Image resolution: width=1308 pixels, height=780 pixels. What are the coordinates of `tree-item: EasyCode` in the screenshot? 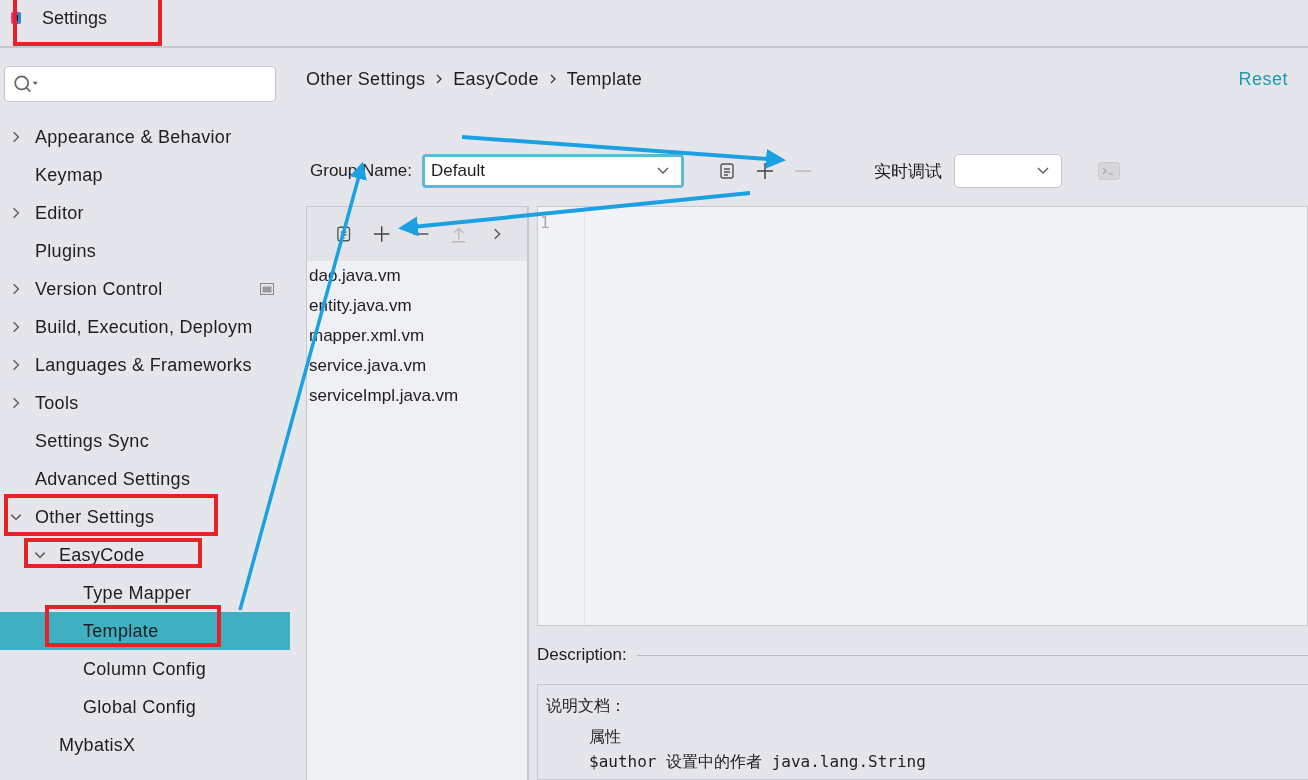 It's located at (145, 555).